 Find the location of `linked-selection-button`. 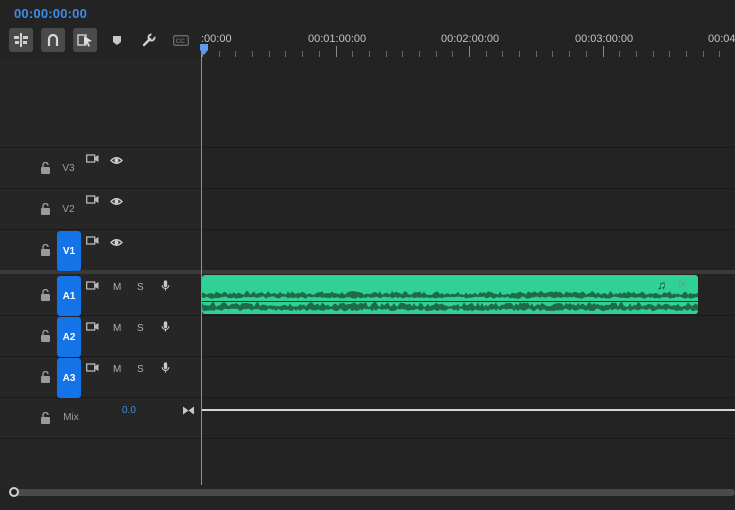

linked-selection-button is located at coordinates (85, 40).